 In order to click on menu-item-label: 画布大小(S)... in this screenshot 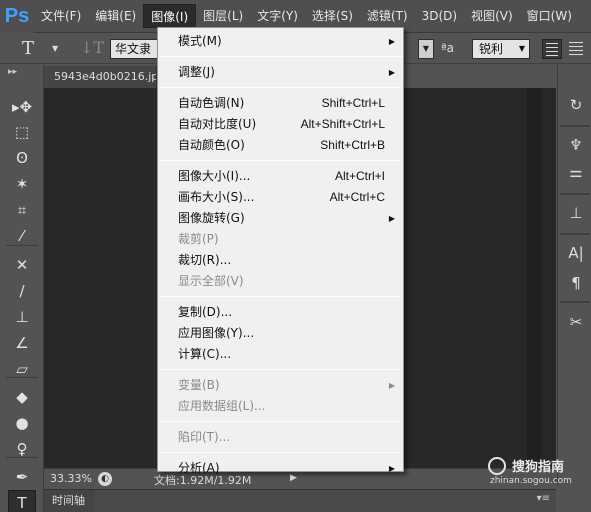, I will do `click(216, 197)`.